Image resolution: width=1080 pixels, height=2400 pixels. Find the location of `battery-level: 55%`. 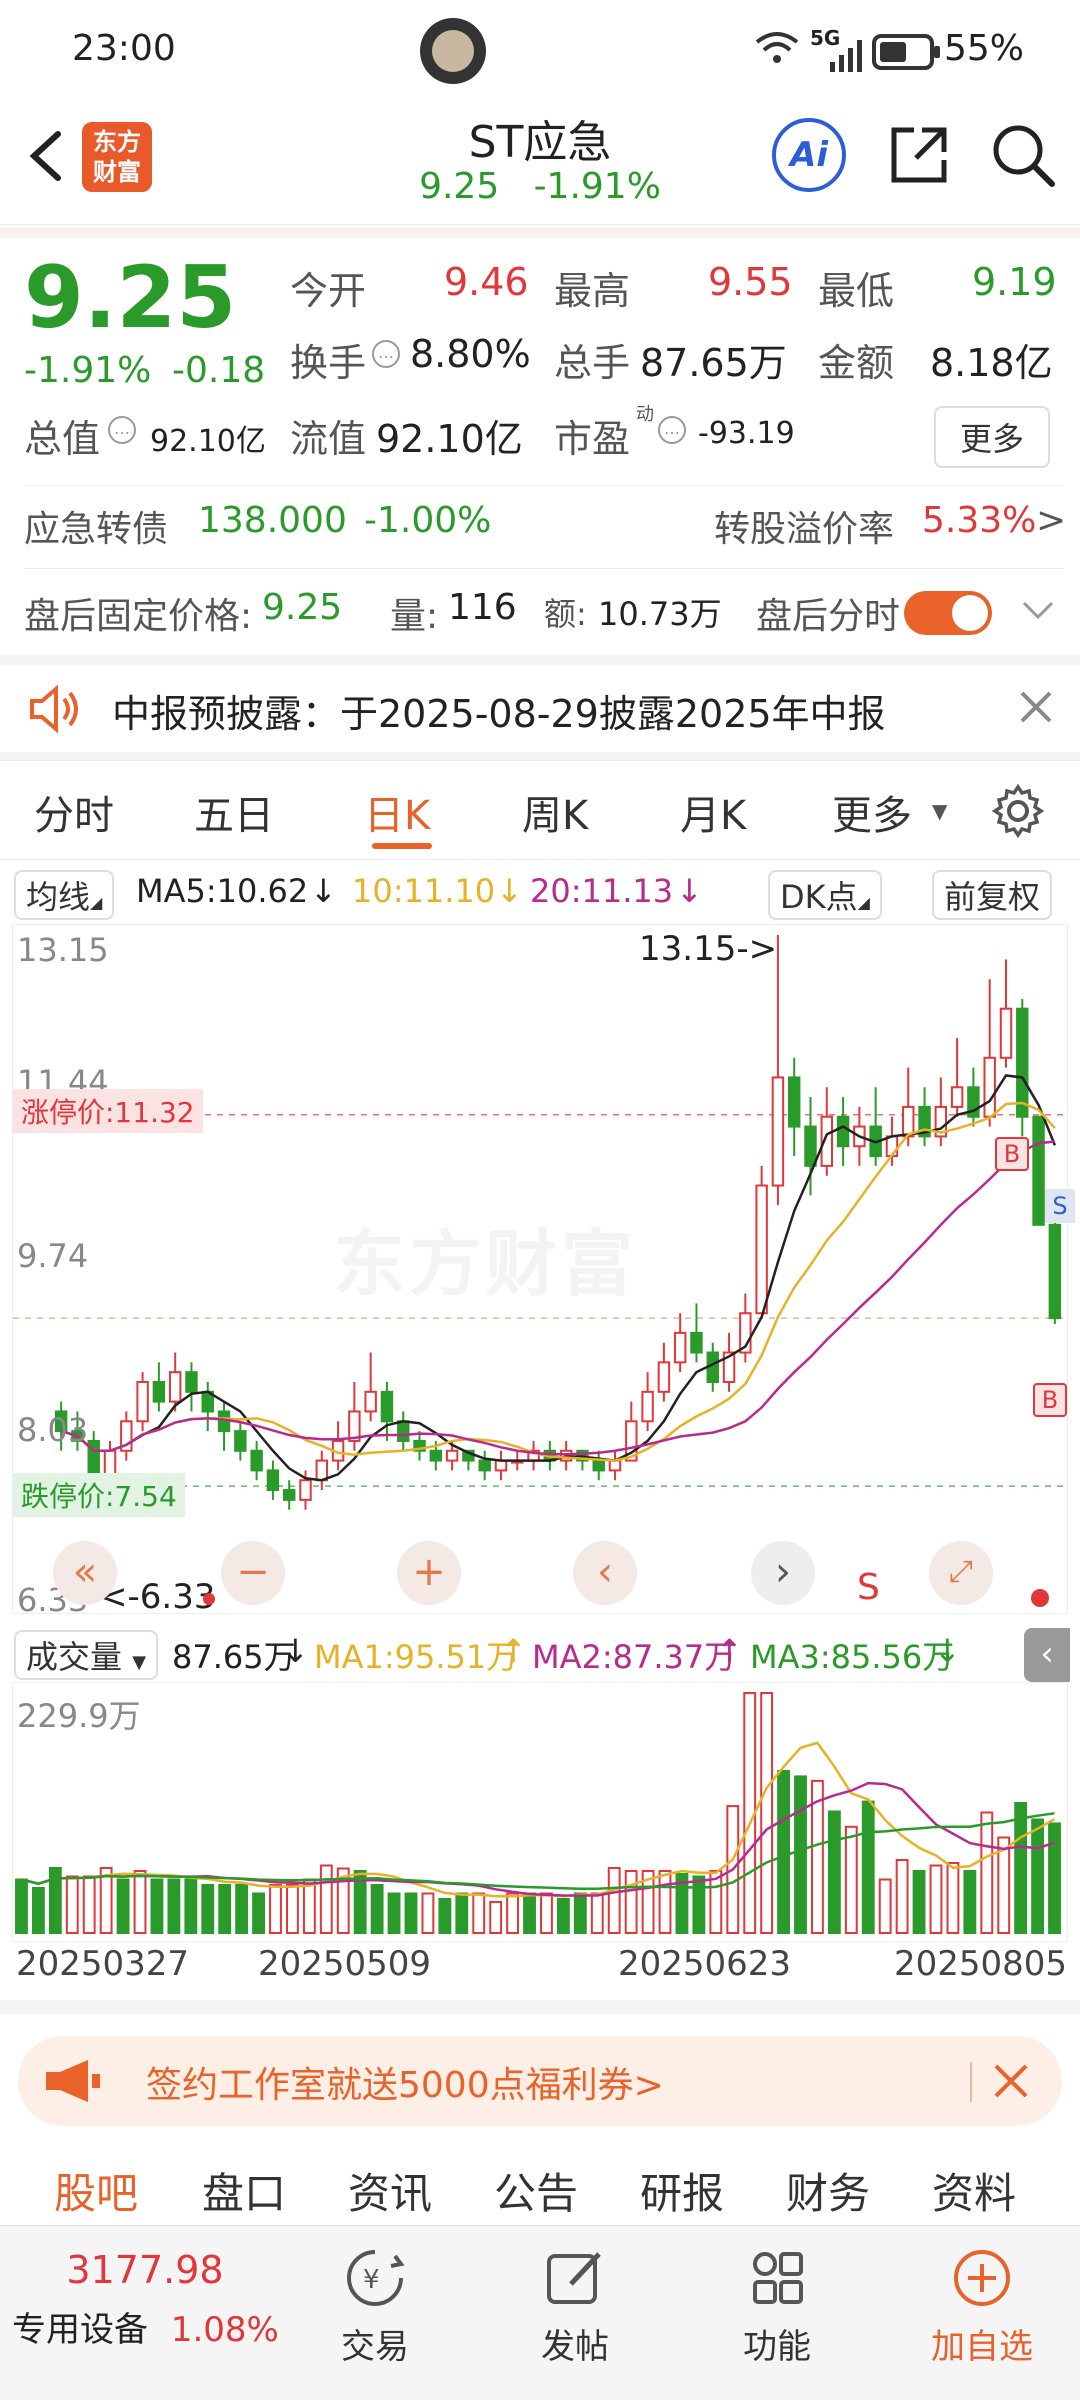

battery-level: 55% is located at coordinates (984, 48).